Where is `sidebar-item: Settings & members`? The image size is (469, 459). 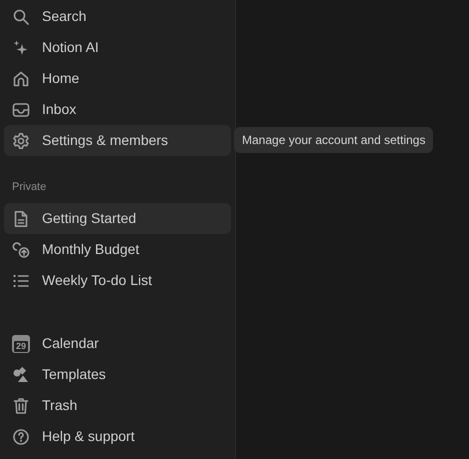
sidebar-item: Settings & members is located at coordinates (117, 140).